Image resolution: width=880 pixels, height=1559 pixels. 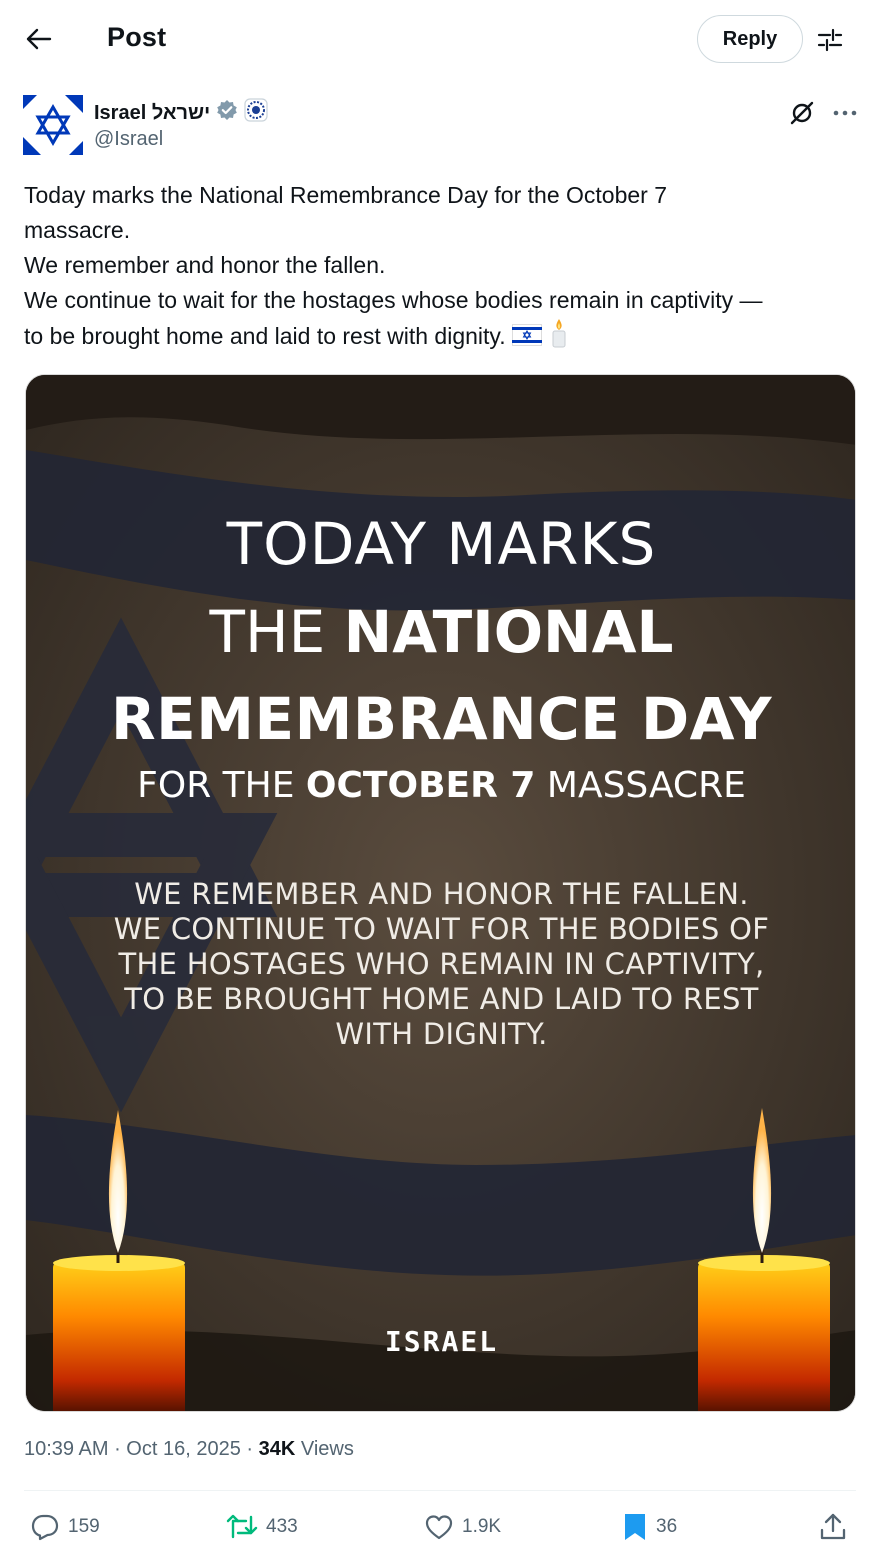 What do you see at coordinates (221, 785) in the screenshot?
I see `image-headline-4-a: FOR THE` at bounding box center [221, 785].